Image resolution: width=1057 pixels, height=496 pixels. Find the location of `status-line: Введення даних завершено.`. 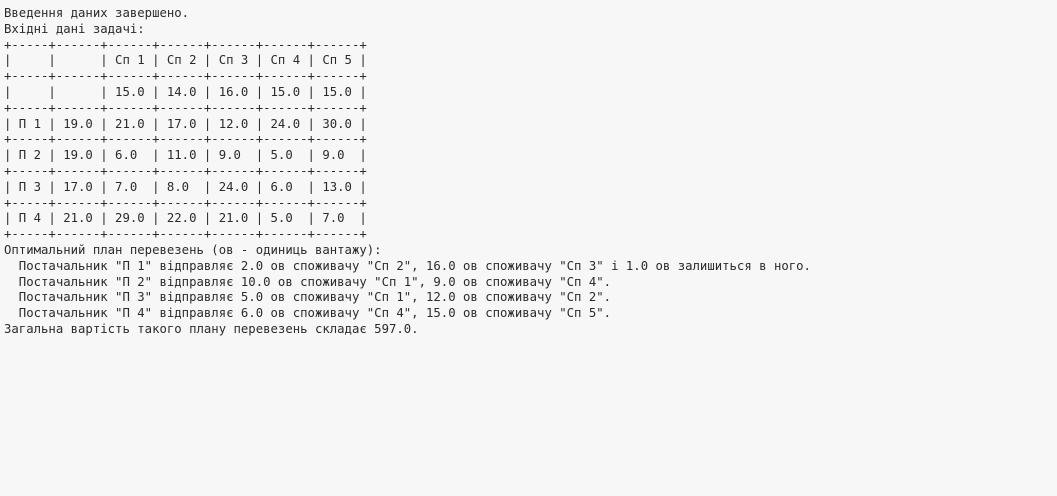

status-line: Введення даних завершено. is located at coordinates (97, 13).